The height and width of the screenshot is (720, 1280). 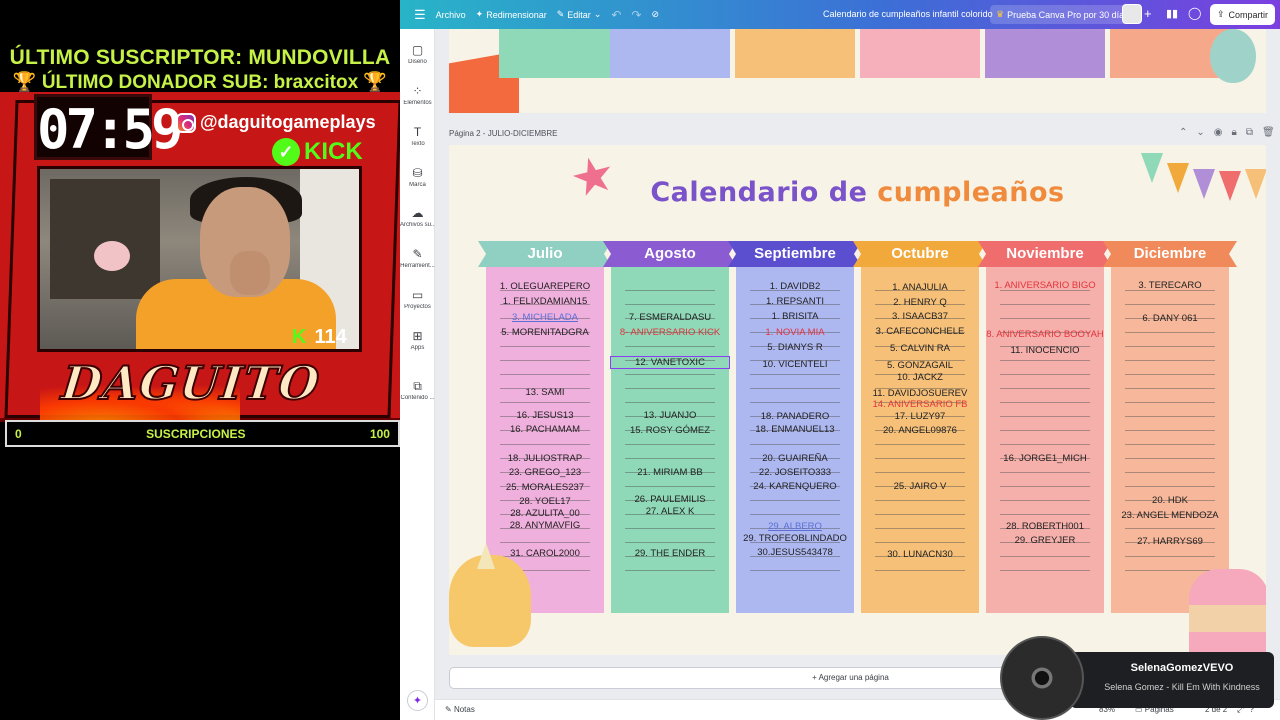 I want to click on birthday-entry: 20. ANGEL09876, so click(x=920, y=430).